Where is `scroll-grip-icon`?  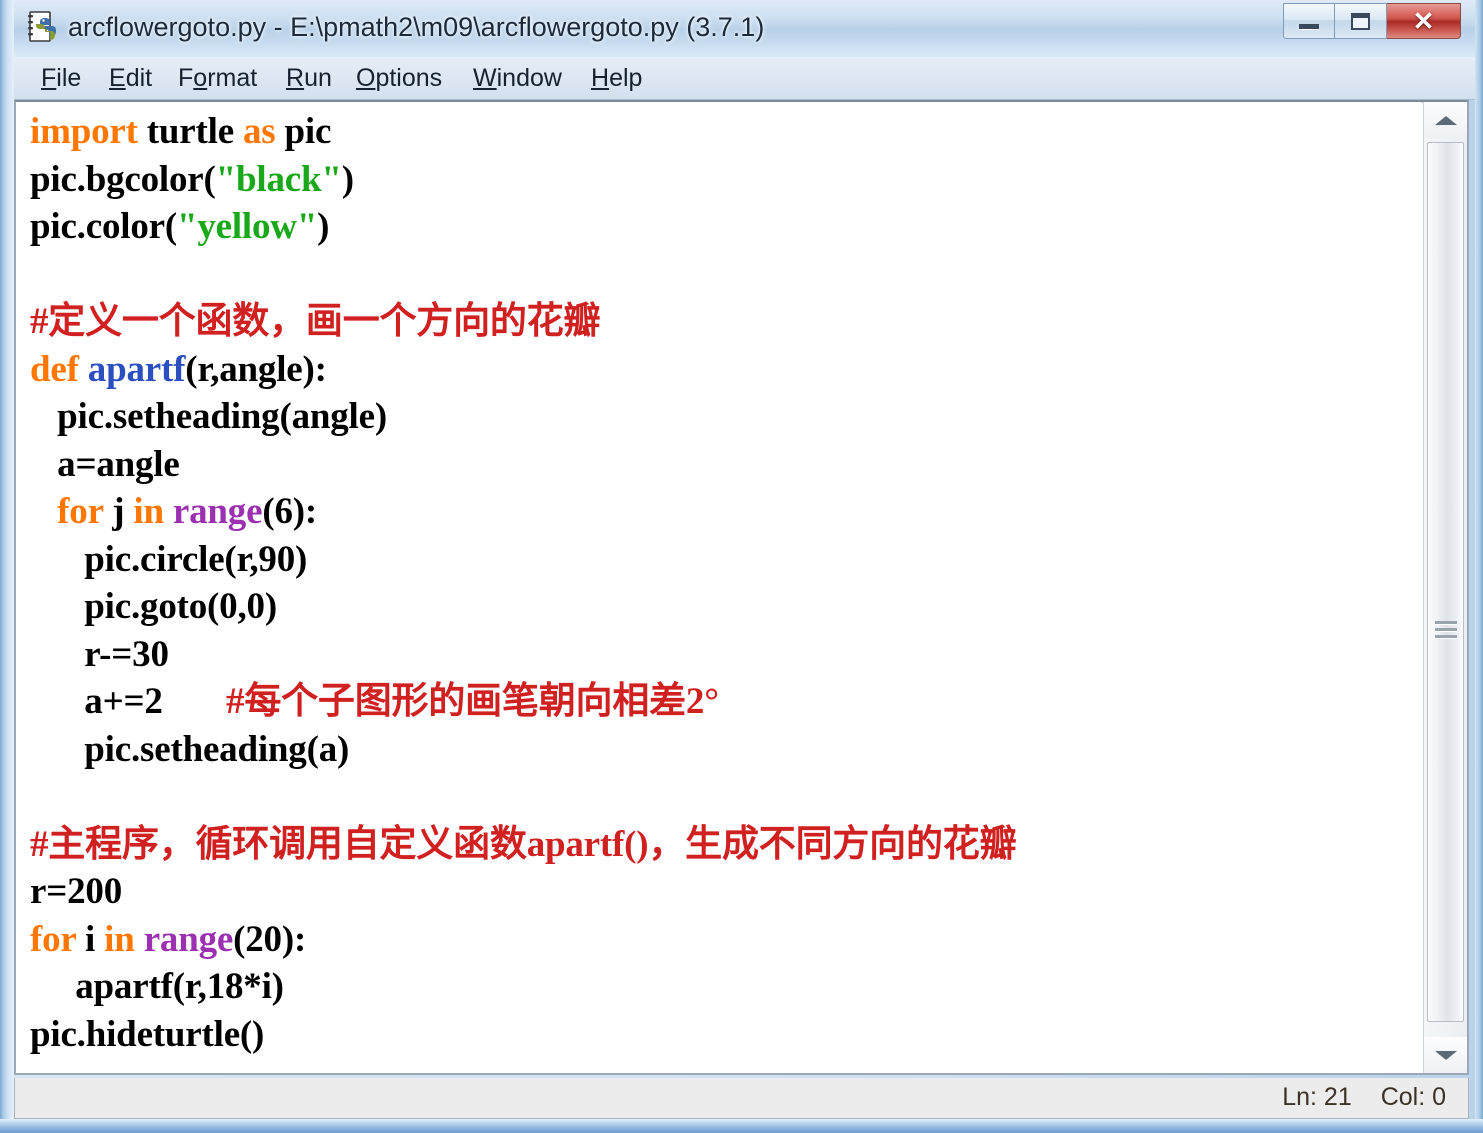 scroll-grip-icon is located at coordinates (1445, 630).